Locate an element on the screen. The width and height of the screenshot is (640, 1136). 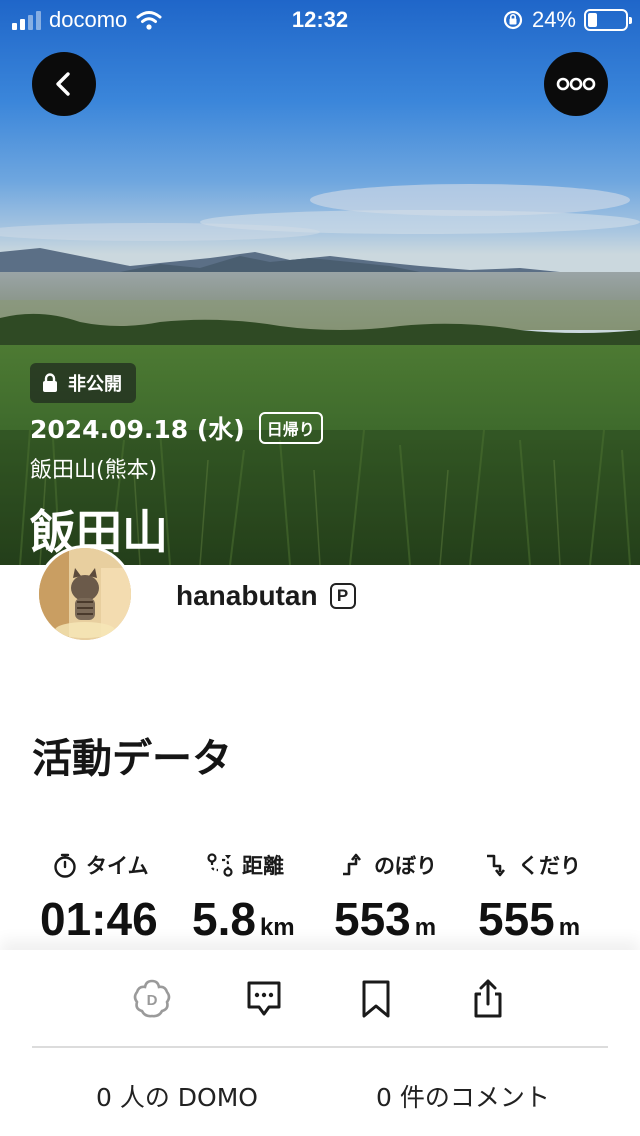
status-right: 24% is located at coordinates (567, 20).